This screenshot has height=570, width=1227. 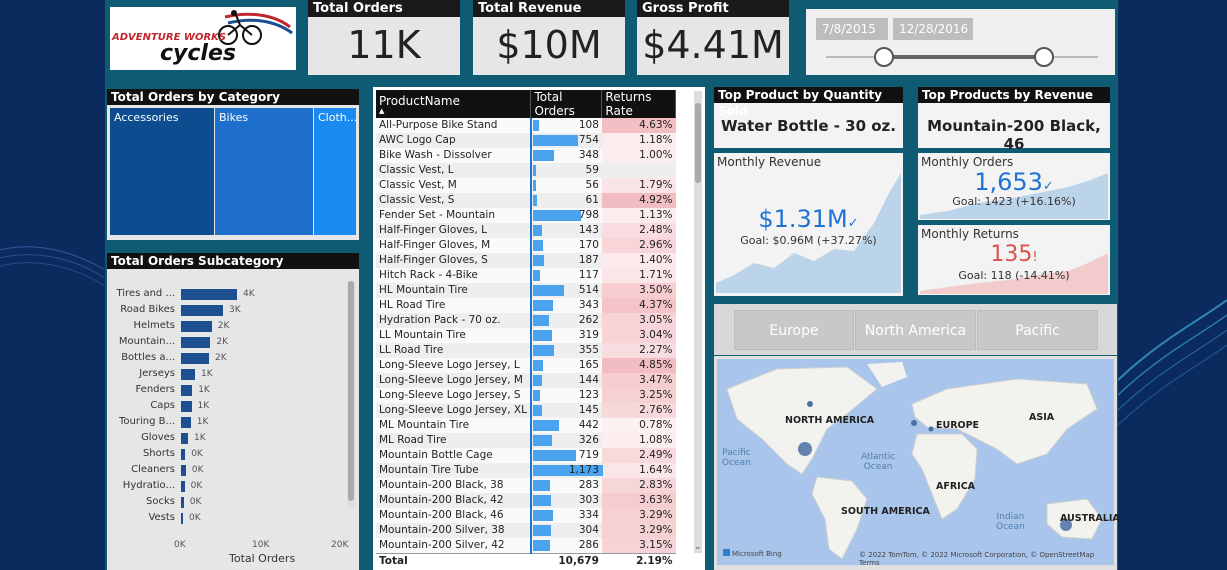 What do you see at coordinates (726, 552) in the screenshot?
I see `bing-icon` at bounding box center [726, 552].